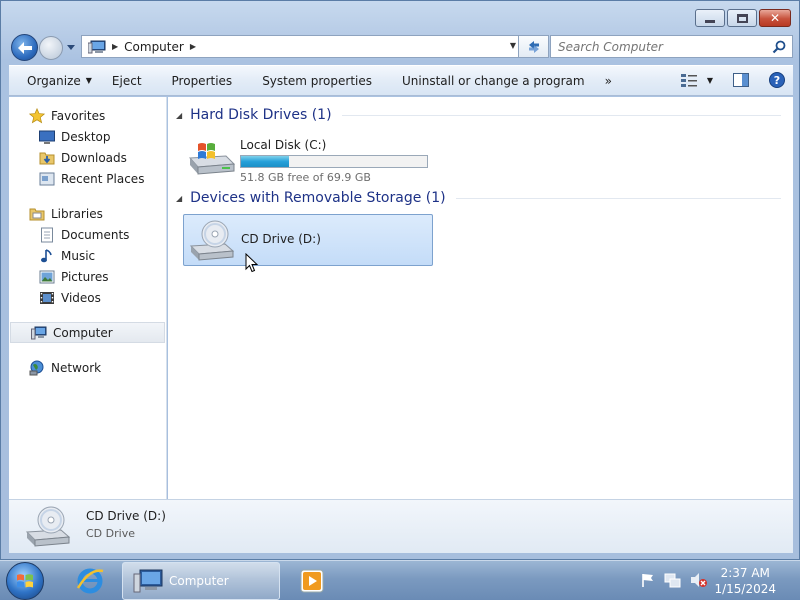  What do you see at coordinates (83, 332) in the screenshot?
I see `nav-label: Computer` at bounding box center [83, 332].